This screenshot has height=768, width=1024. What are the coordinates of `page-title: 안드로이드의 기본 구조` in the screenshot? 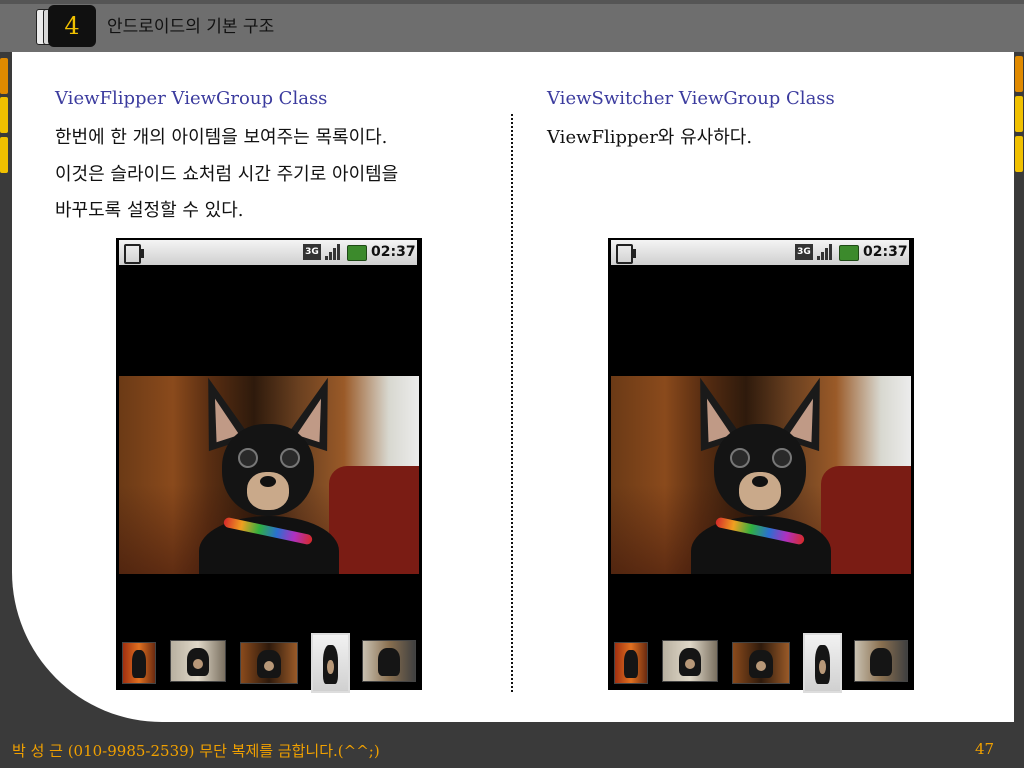 It's located at (191, 27).